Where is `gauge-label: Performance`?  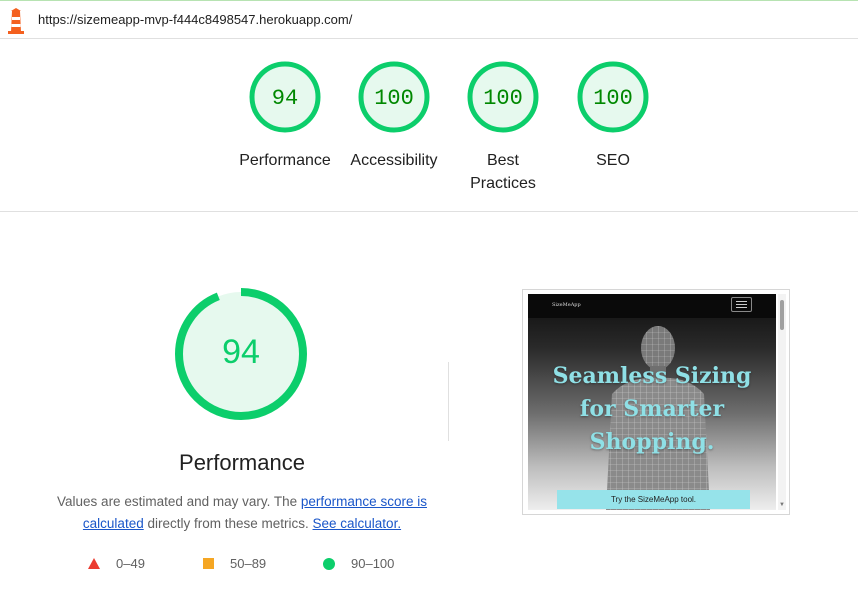 gauge-label: Performance is located at coordinates (285, 160).